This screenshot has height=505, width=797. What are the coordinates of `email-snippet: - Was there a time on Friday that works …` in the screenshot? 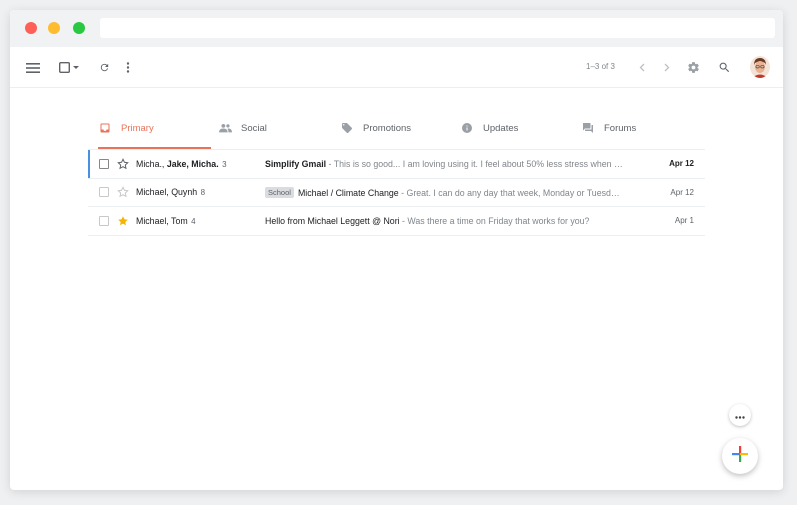 It's located at (494, 220).